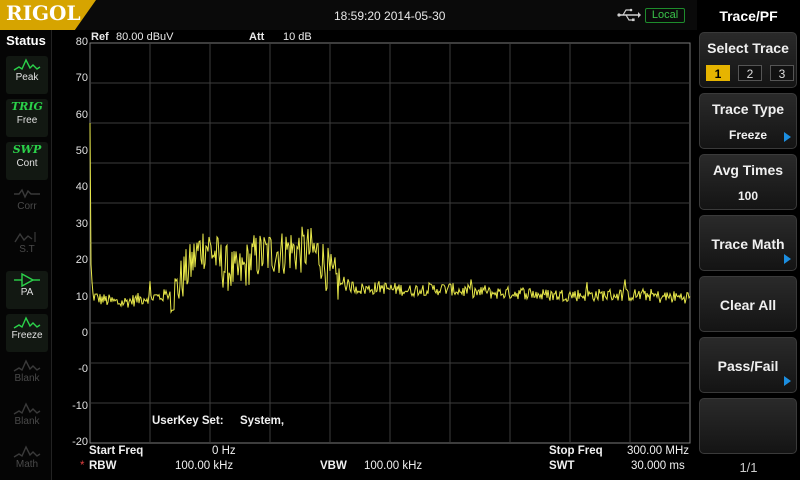 The image size is (800, 480). I want to click on status-peak: Peak, so click(27, 75).